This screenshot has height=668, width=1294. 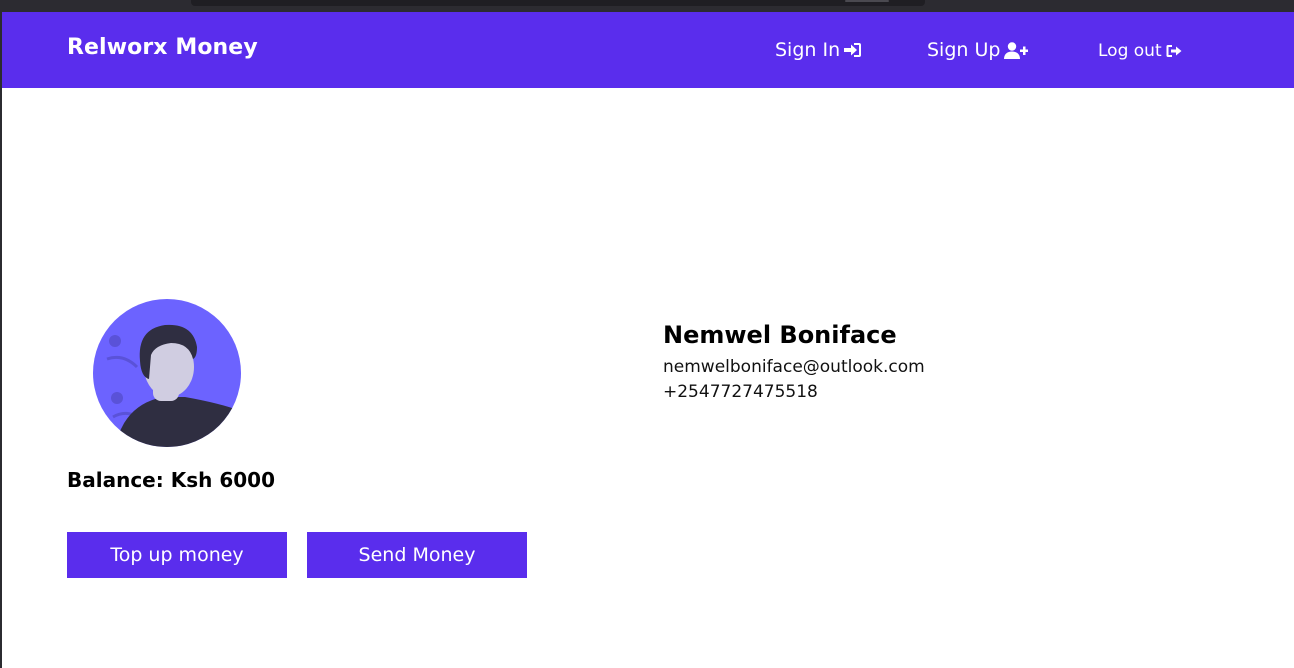 I want to click on sign-out-icon, so click(x=1174, y=51).